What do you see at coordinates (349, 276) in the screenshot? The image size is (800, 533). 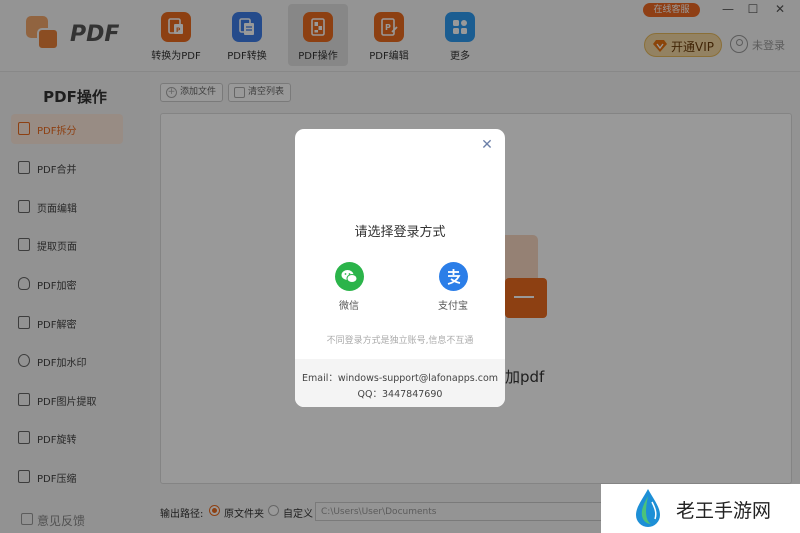 I see `wechat-icon` at bounding box center [349, 276].